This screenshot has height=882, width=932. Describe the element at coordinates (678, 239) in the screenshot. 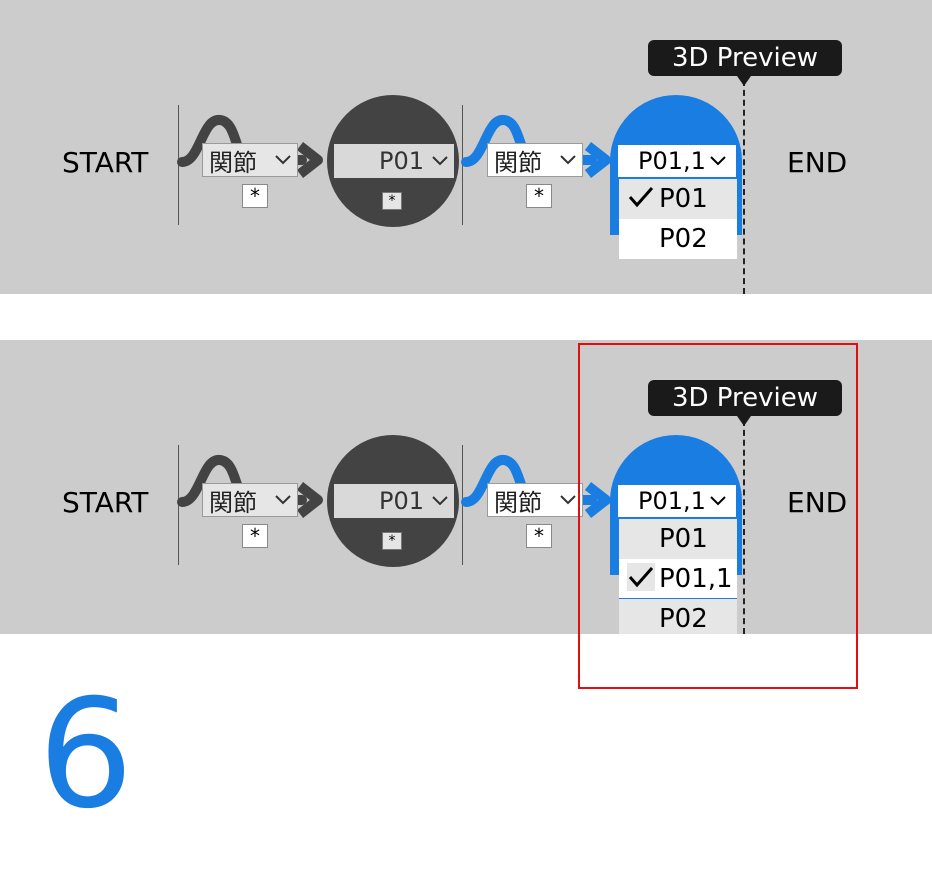

I see `dropdown-option: P02` at that location.